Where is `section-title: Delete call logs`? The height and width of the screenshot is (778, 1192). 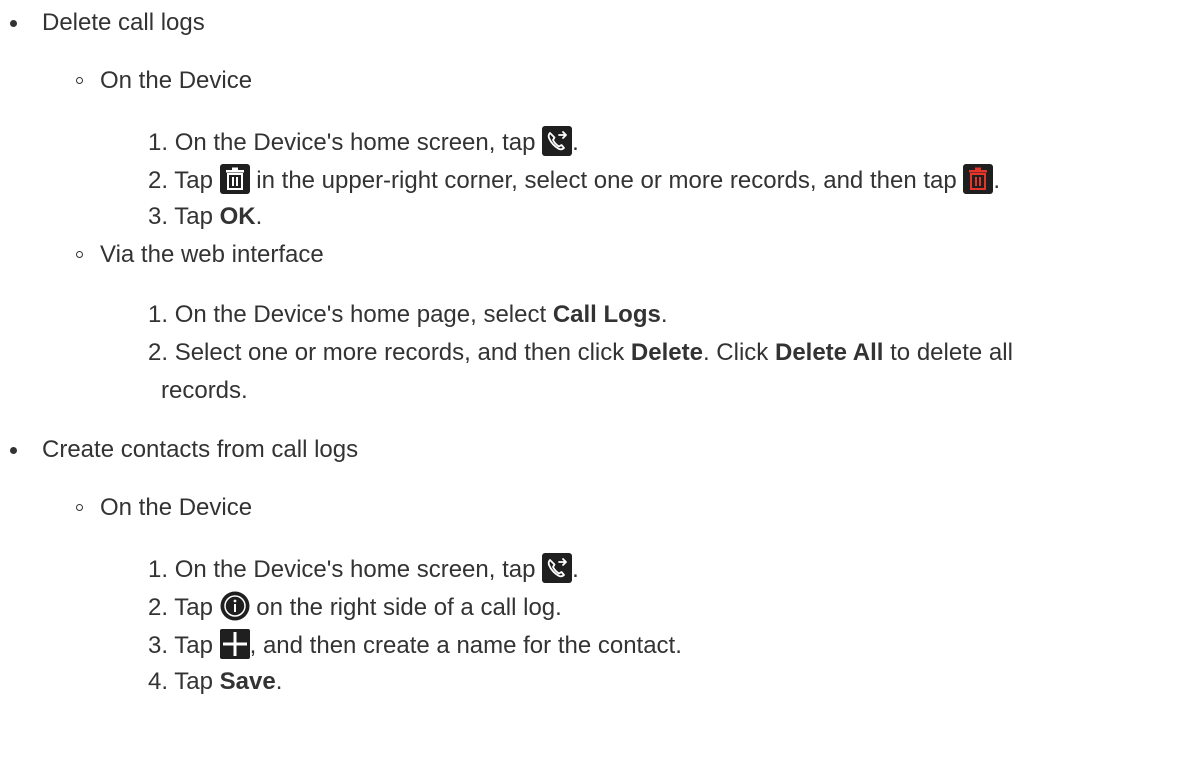 section-title: Delete call logs is located at coordinates (123, 22).